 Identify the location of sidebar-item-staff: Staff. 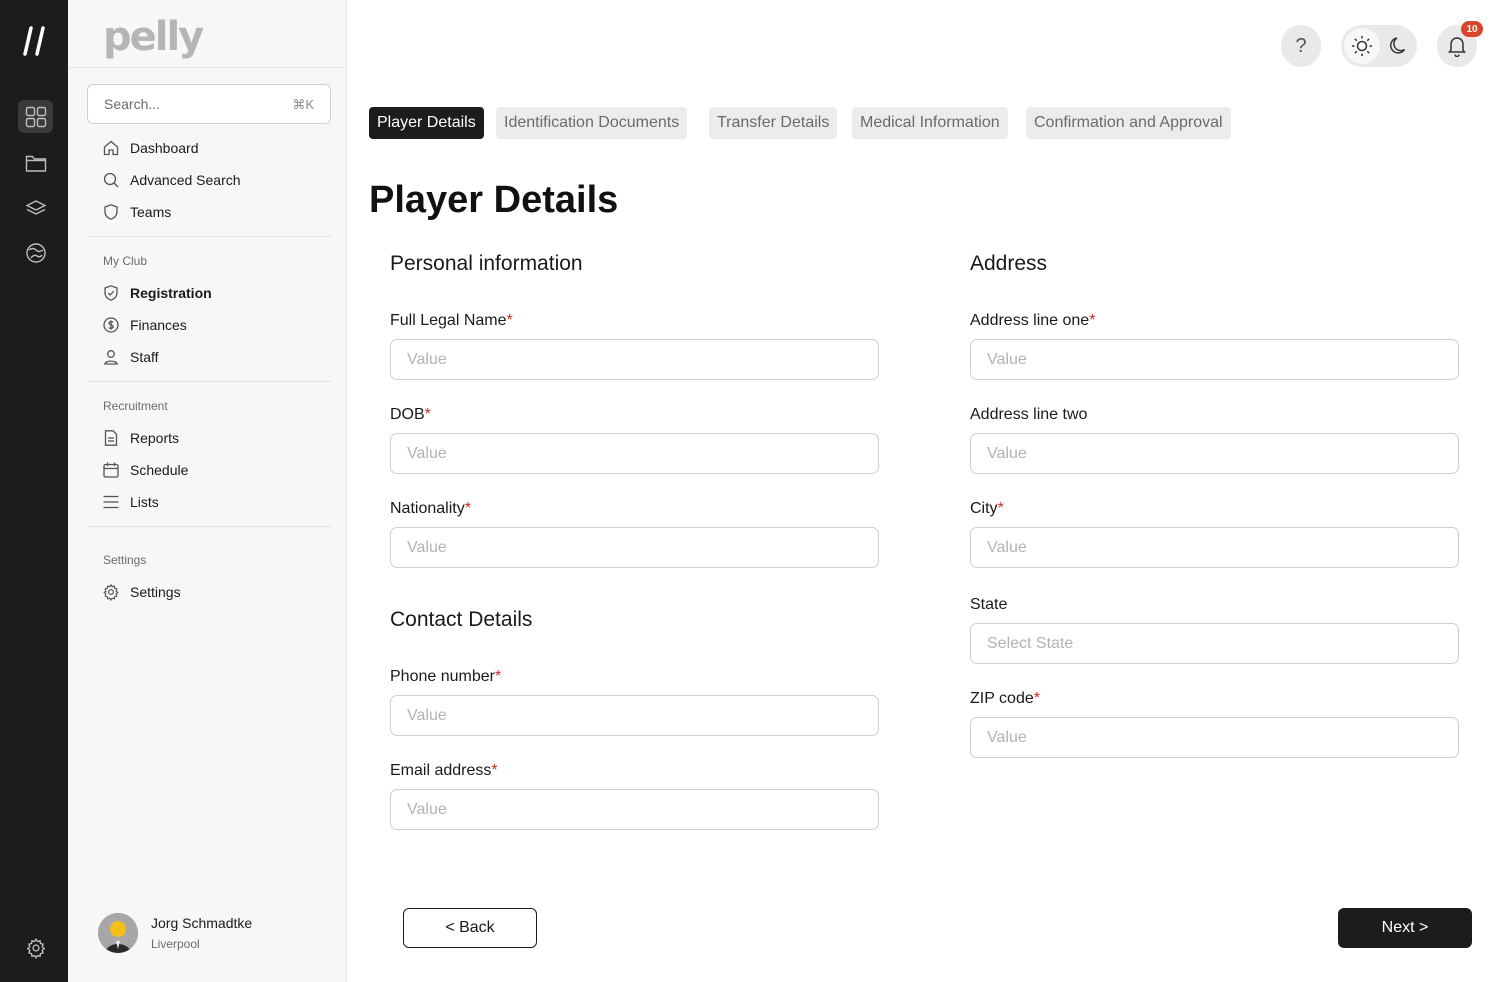
(130, 357).